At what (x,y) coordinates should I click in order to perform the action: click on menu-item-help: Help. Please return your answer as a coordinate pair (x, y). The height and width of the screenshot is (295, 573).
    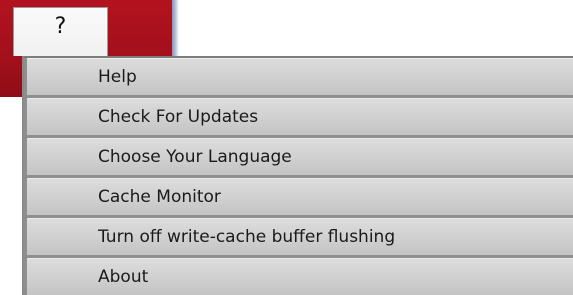
    Looking at the image, I should click on (300, 76).